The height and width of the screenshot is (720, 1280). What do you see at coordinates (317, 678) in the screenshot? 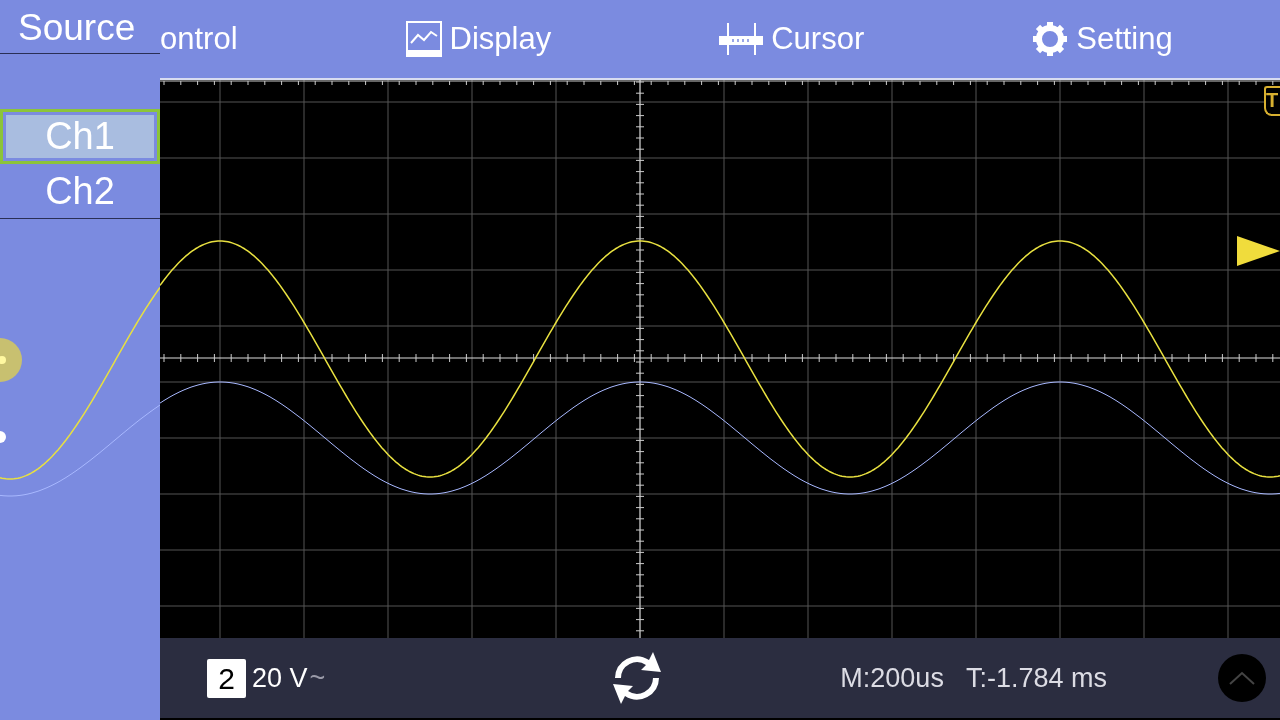
I see `coupling-label: ~` at bounding box center [317, 678].